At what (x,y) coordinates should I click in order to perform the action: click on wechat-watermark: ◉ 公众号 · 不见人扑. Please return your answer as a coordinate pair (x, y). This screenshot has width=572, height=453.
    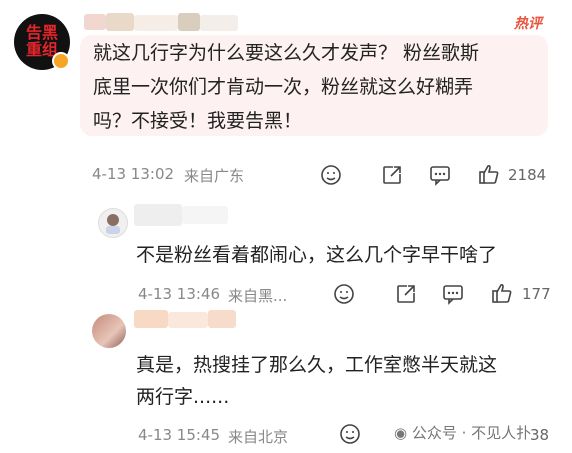
    Looking at the image, I should click on (462, 432).